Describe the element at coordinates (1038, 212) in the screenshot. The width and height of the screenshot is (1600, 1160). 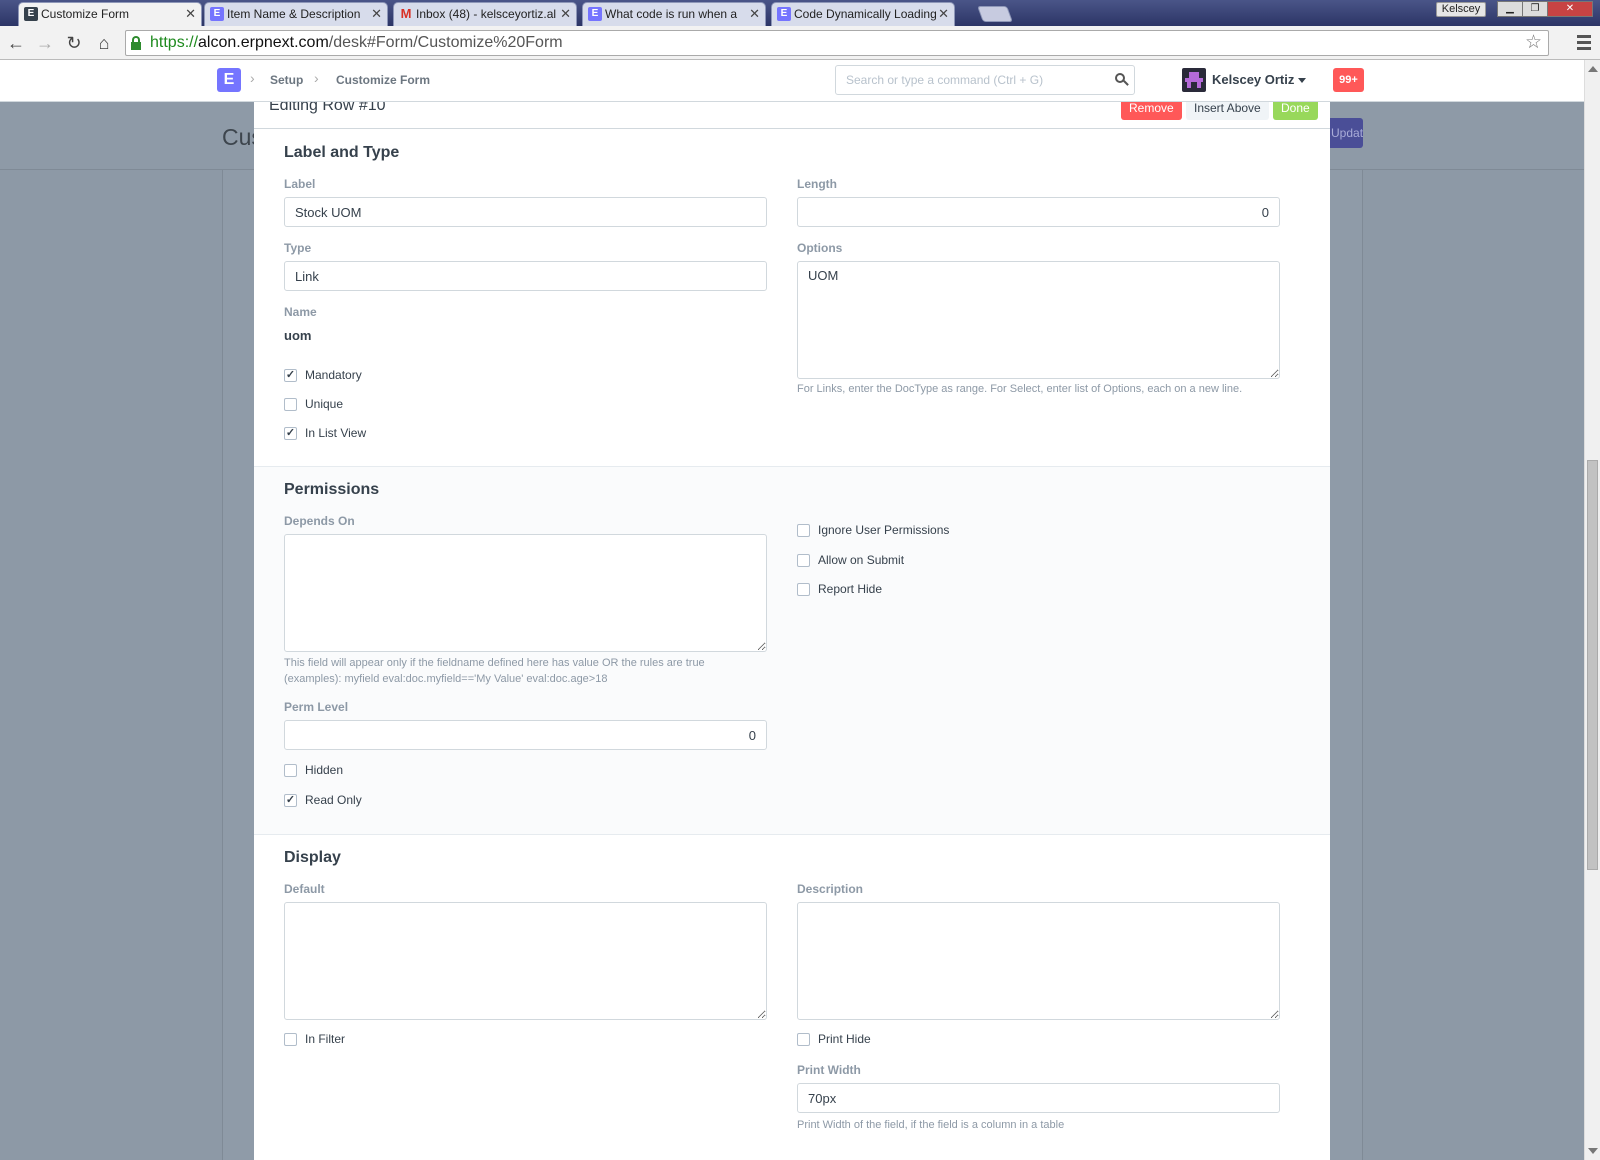
I see `length-input` at that location.